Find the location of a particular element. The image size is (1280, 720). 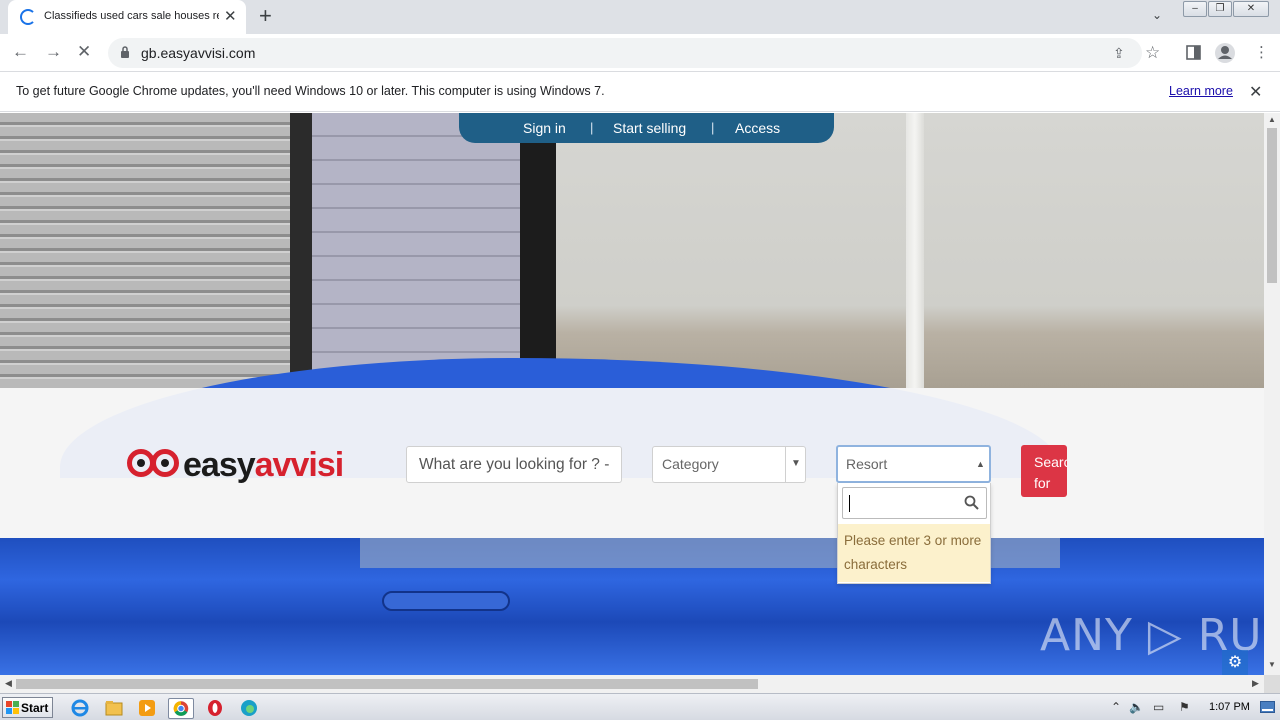

scrollbar-corner is located at coordinates (1272, 684).